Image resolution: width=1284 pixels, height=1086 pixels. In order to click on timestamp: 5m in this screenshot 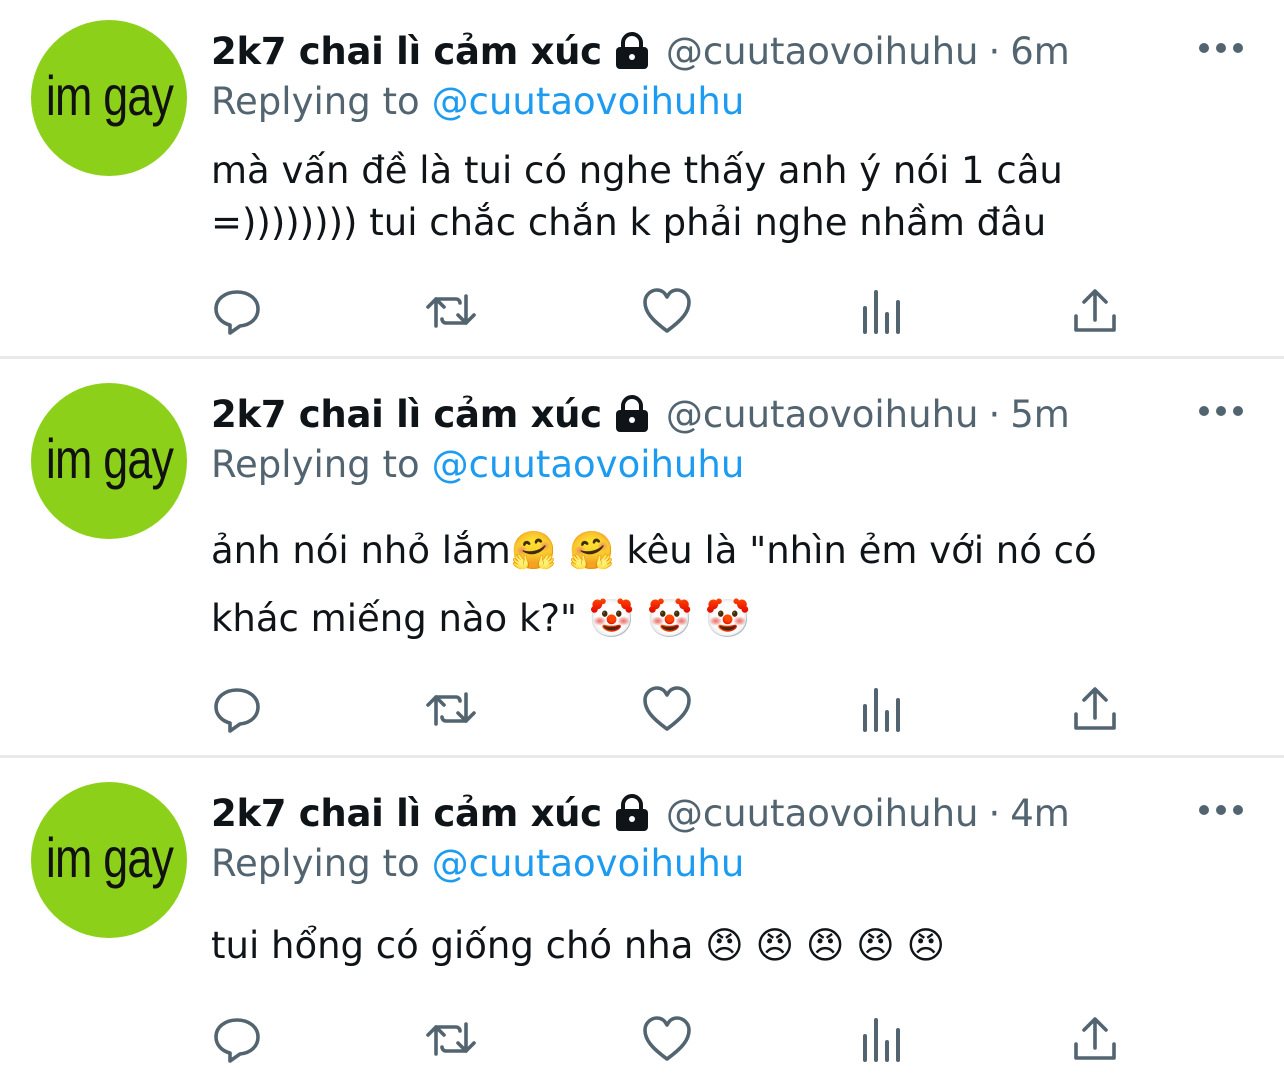, I will do `click(1040, 414)`.